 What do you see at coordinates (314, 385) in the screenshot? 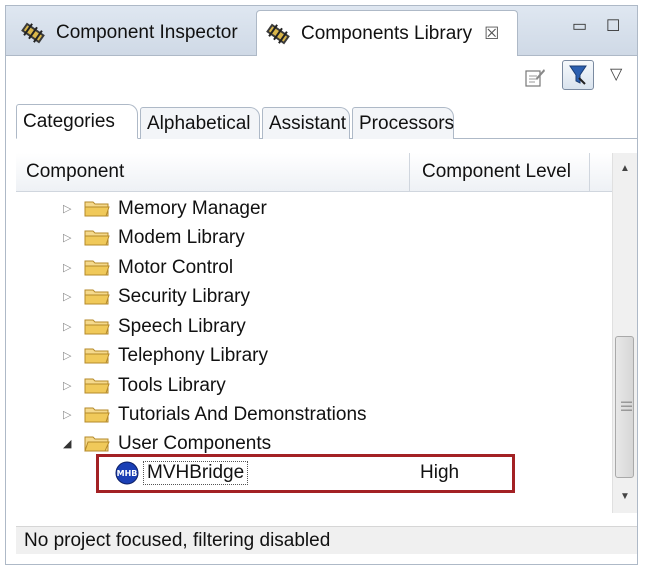
I see `tree-row-tools-library: ▷ Tools Library` at bounding box center [314, 385].